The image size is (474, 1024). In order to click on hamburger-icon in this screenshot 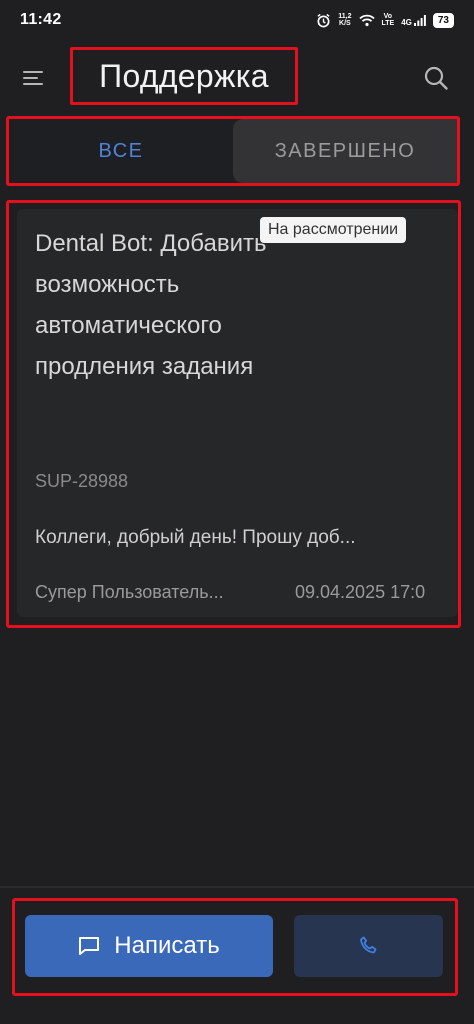, I will do `click(34, 78)`.